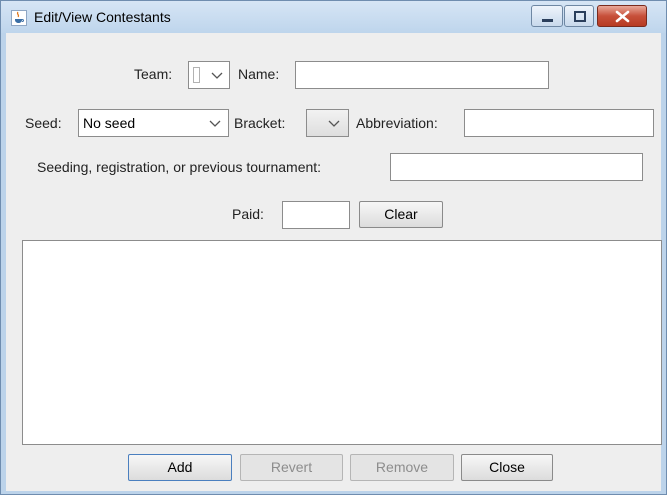 This screenshot has width=667, height=495. I want to click on focus-dots-icon, so click(196, 75).